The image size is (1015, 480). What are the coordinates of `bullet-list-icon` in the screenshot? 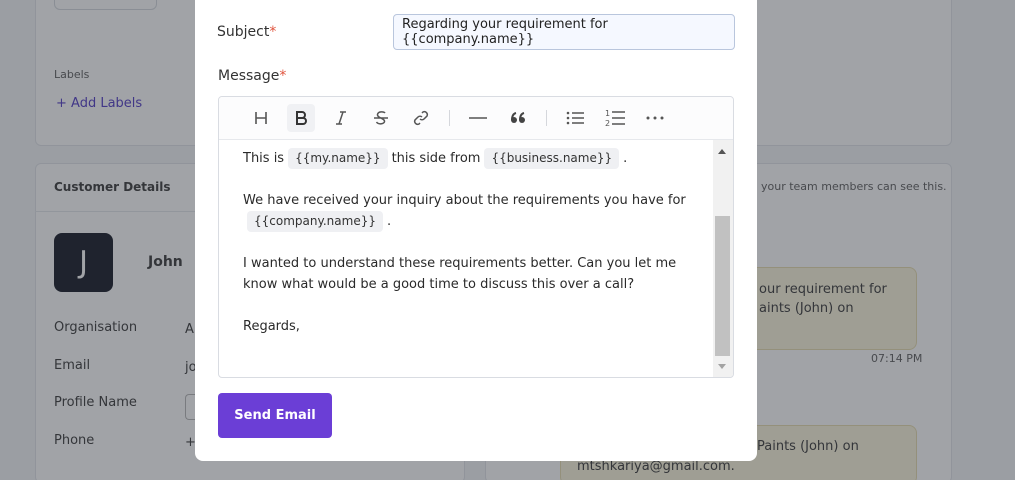 It's located at (575, 118).